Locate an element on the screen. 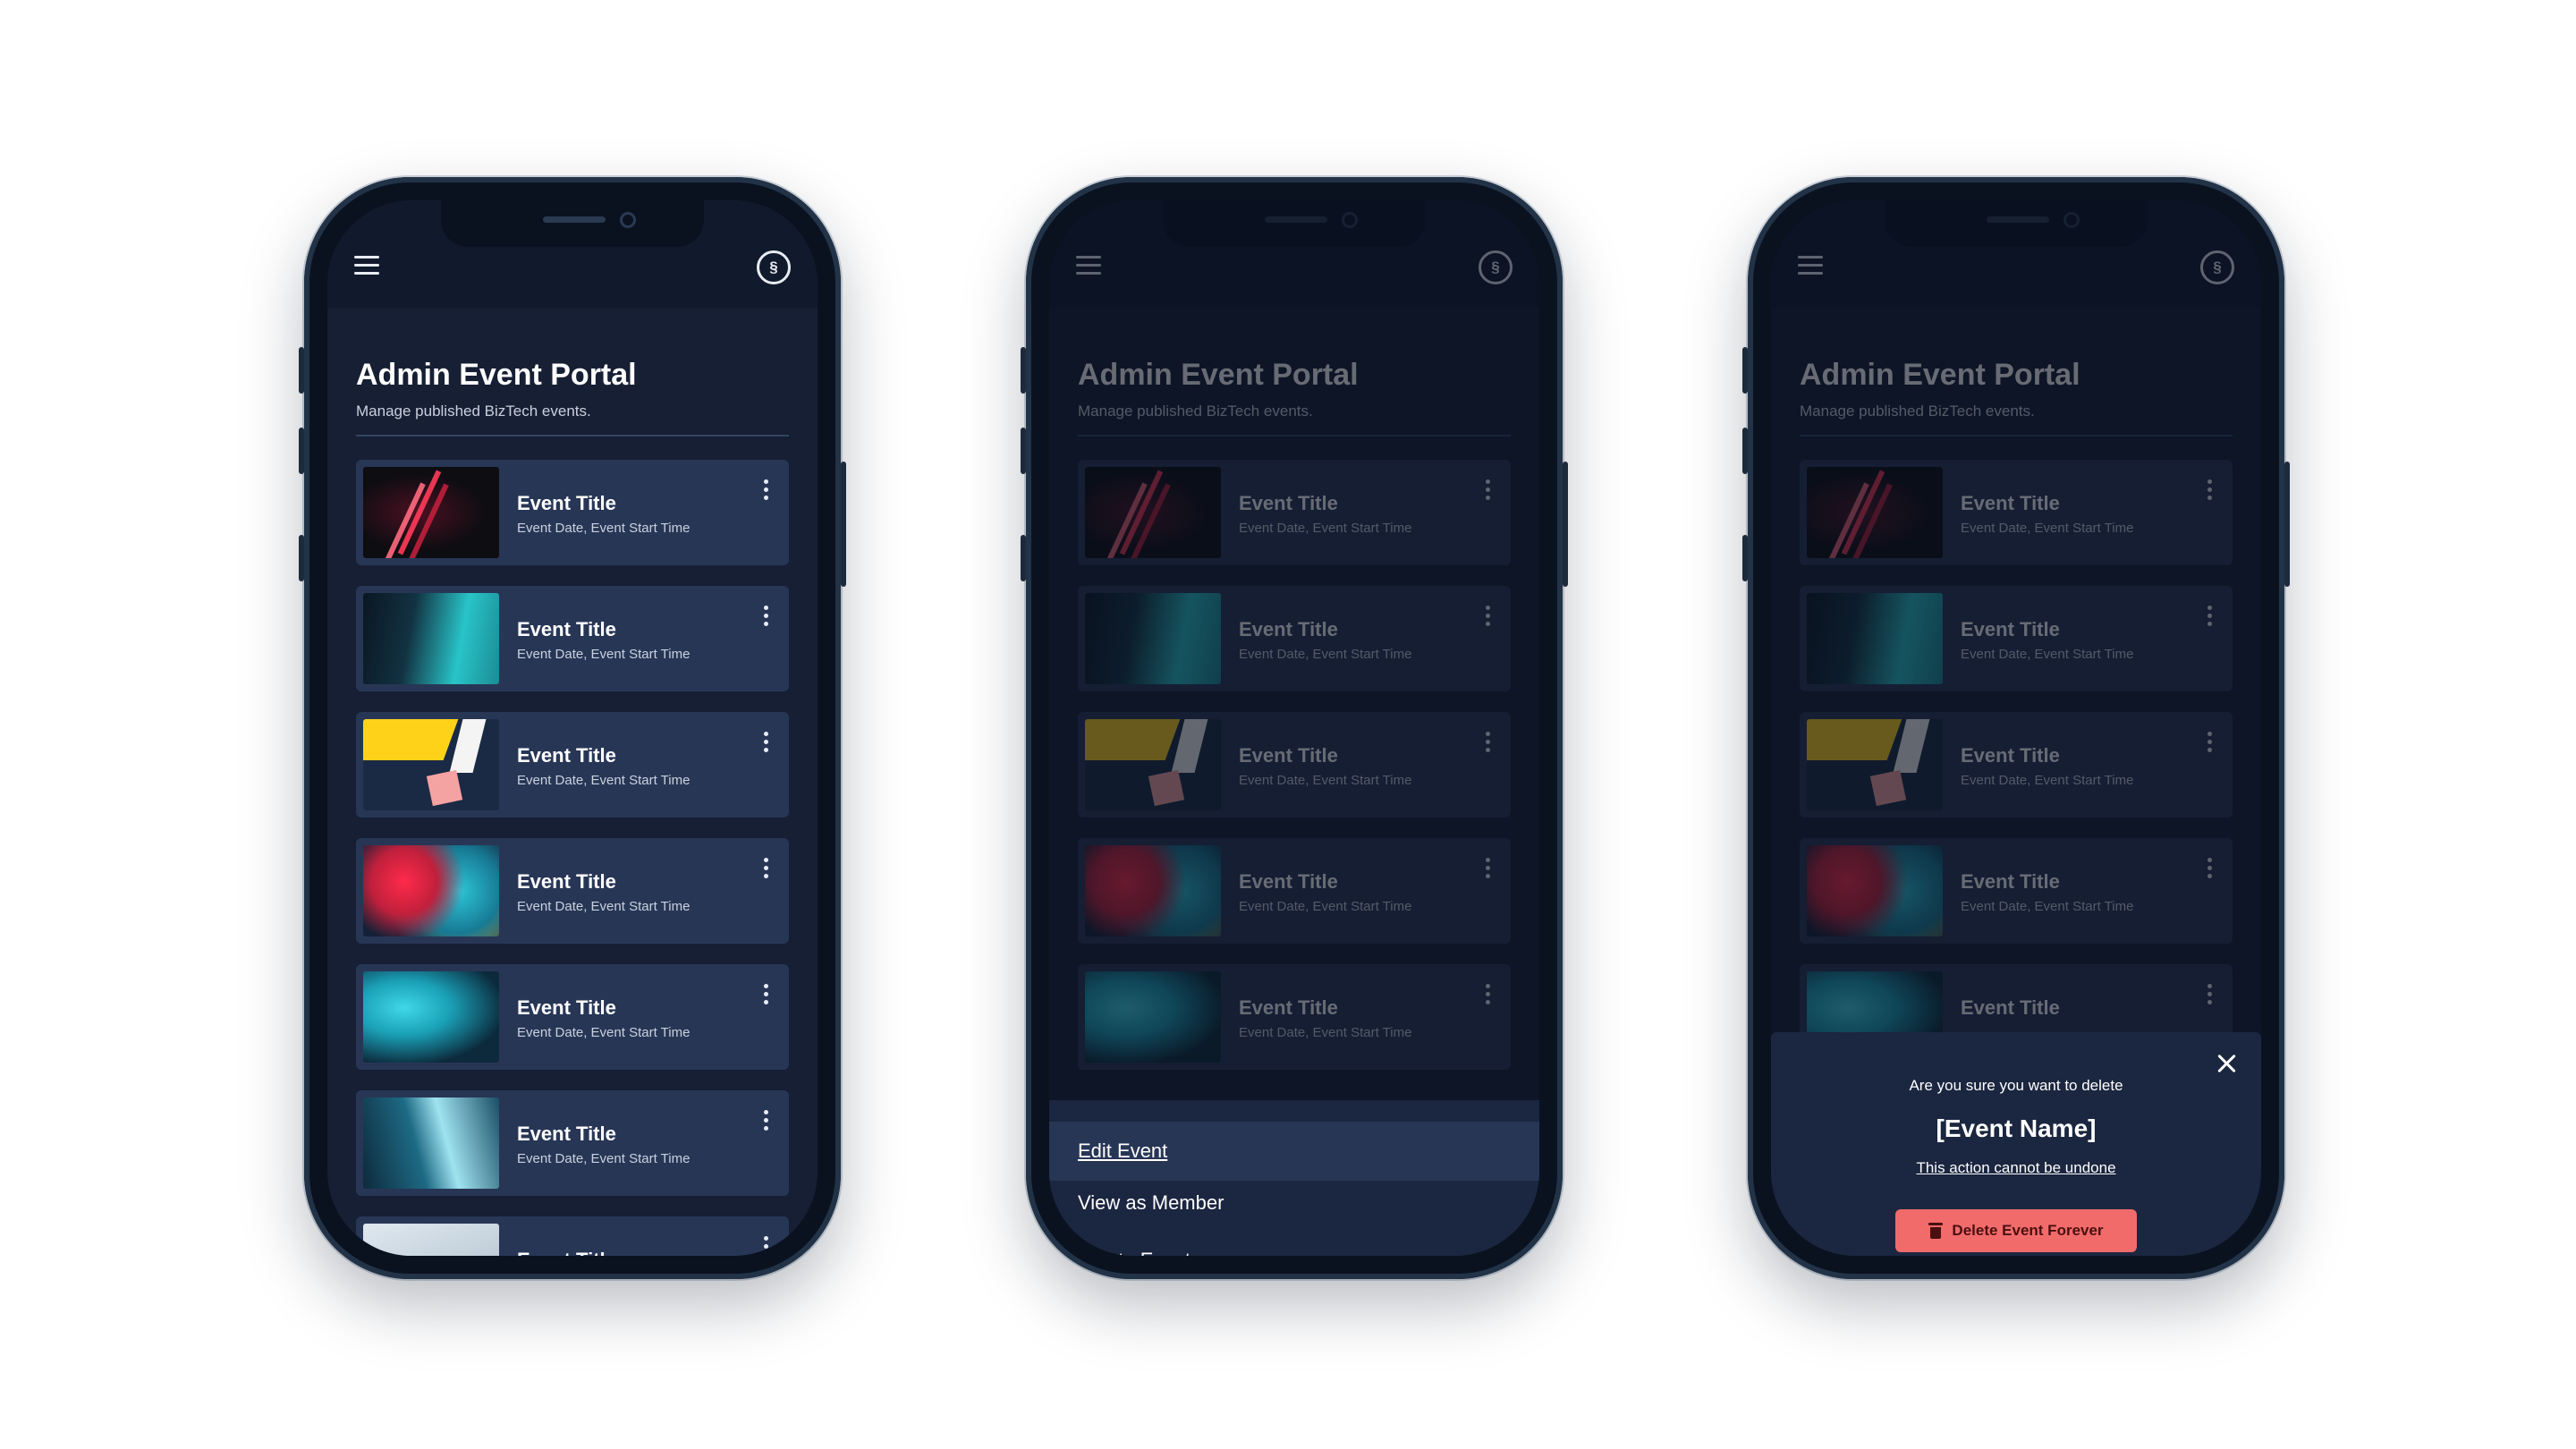 Image resolution: width=2576 pixels, height=1449 pixels. notch is located at coordinates (572, 223).